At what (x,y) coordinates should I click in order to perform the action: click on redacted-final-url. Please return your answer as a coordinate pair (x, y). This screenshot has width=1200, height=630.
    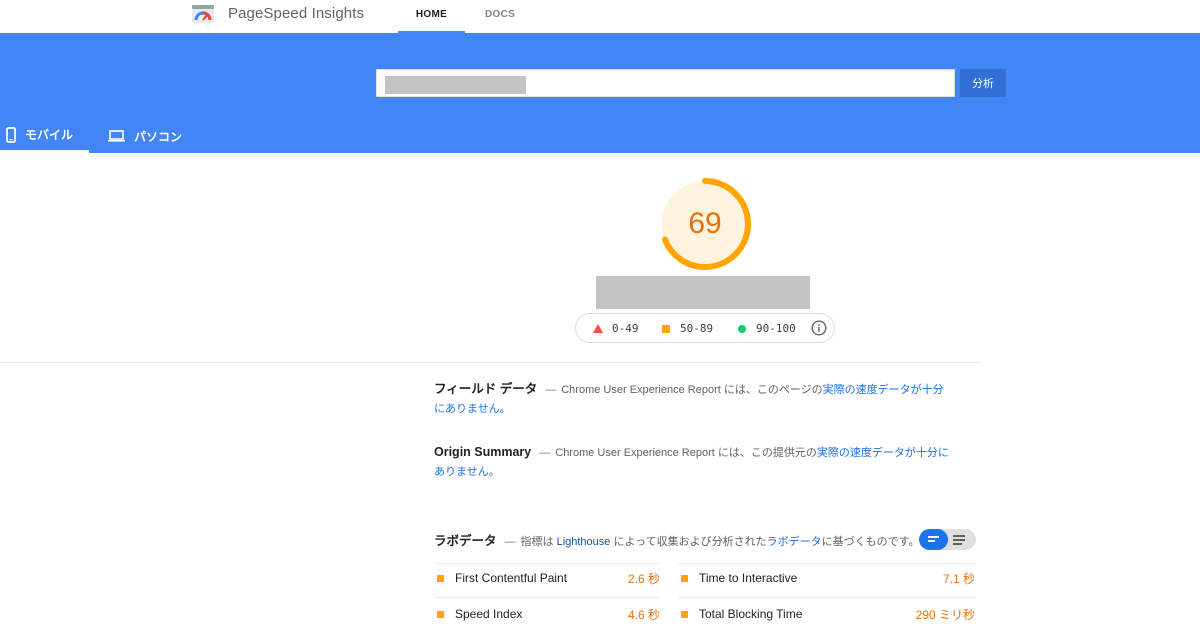
    Looking at the image, I should click on (703, 292).